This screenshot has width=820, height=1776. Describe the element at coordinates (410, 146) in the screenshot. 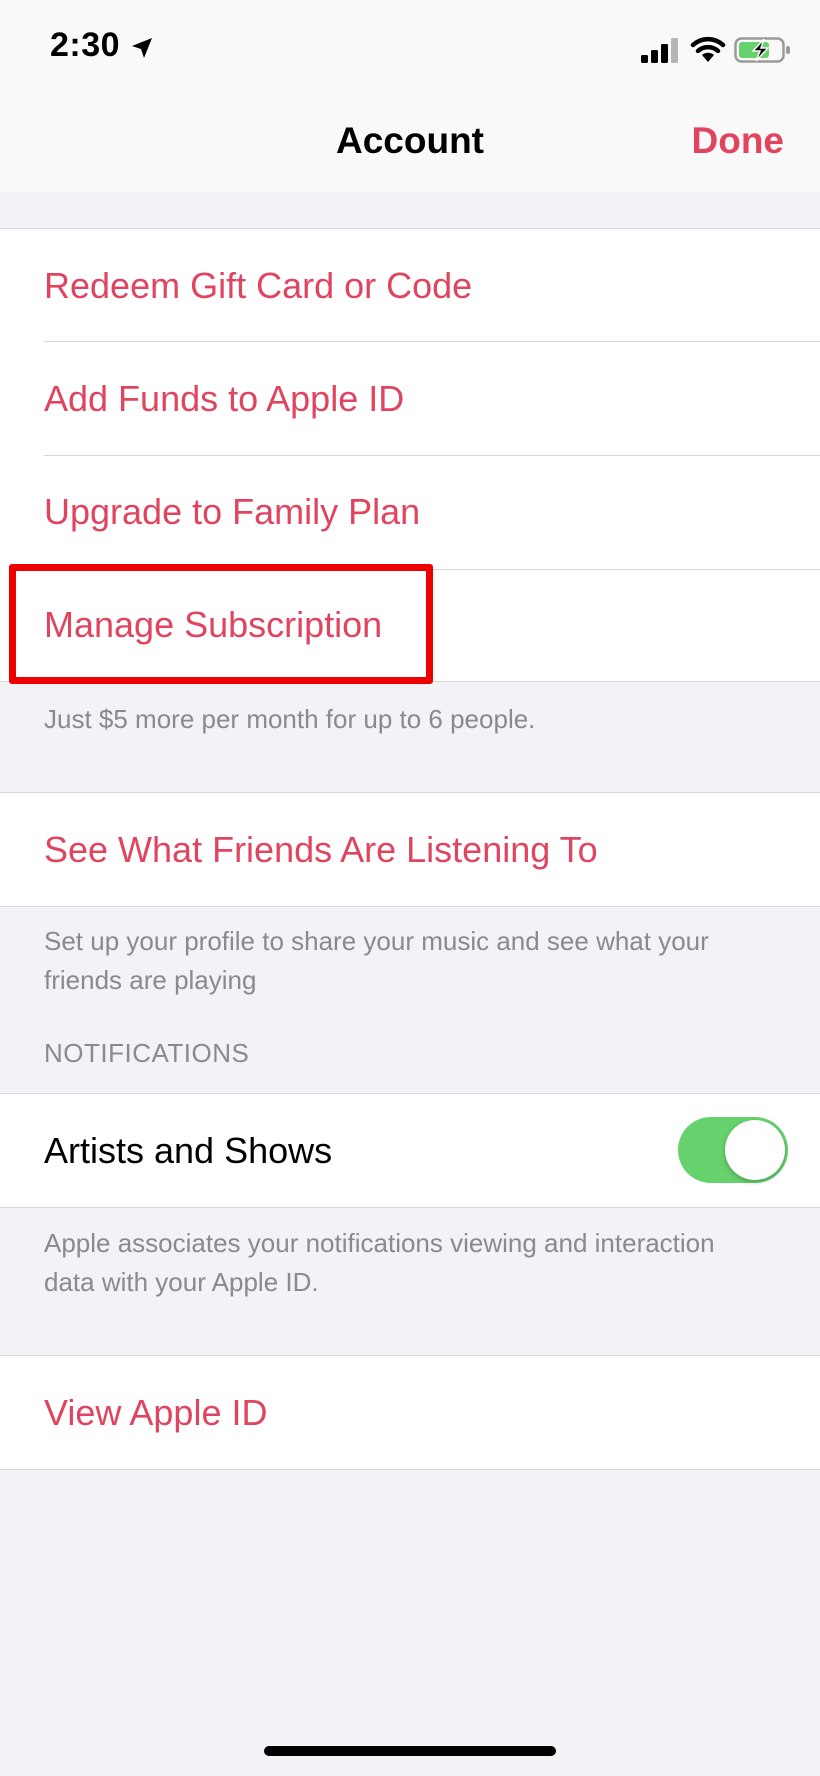

I see `nav-bar: Account Done` at that location.